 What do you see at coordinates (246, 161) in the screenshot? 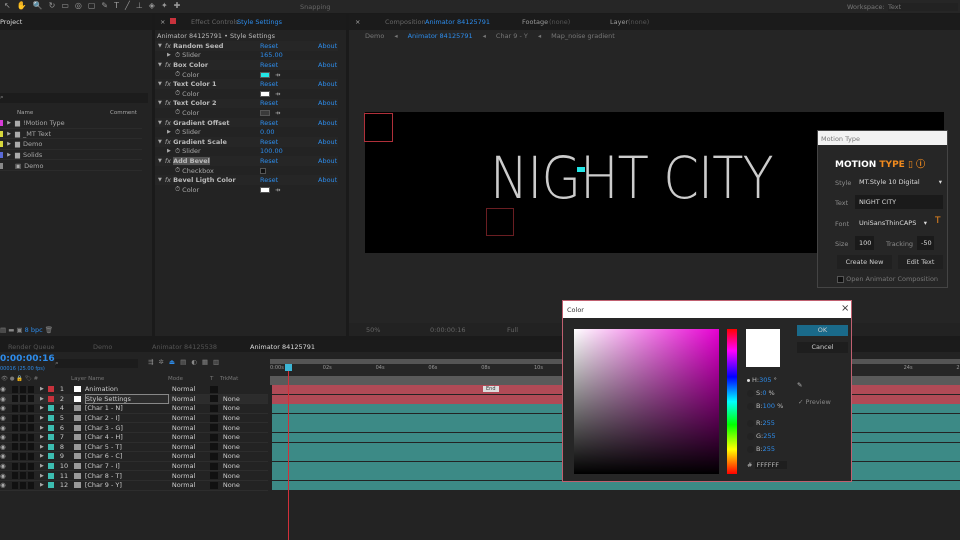
I see `effect-row: ▼ fx Add Bevel Reset About` at bounding box center [246, 161].